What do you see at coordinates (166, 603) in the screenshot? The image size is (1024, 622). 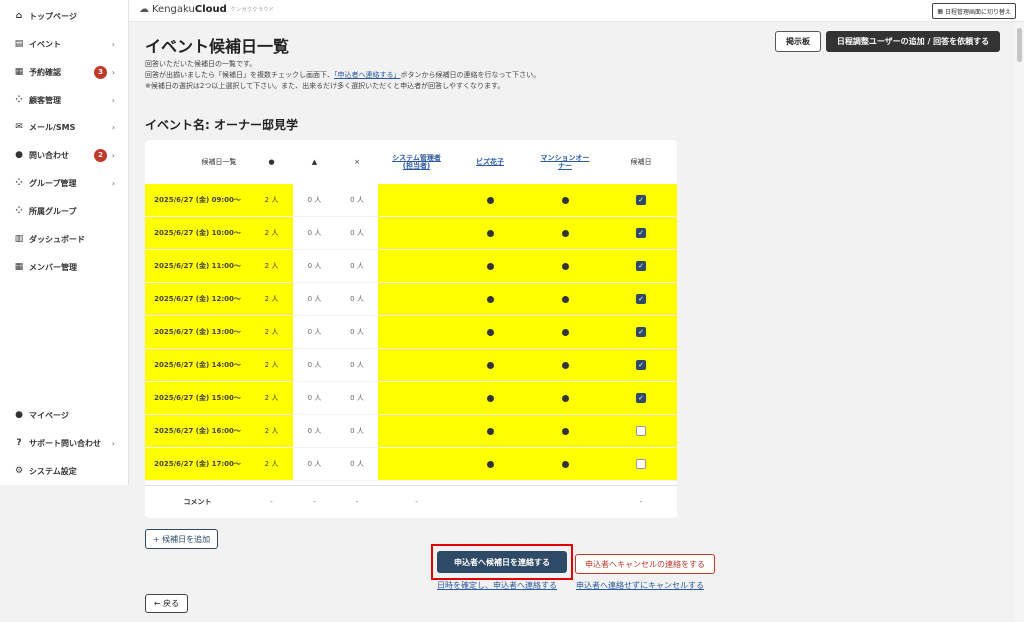 I see `back-button: ← 戻る` at bounding box center [166, 603].